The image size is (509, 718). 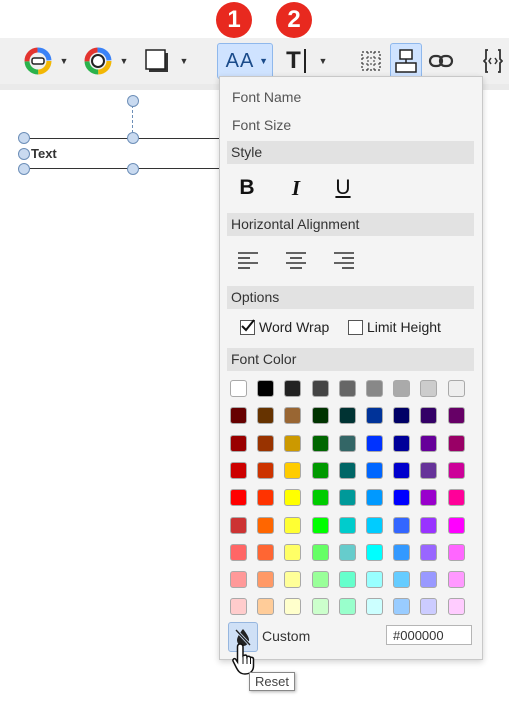 I want to click on font-size-item: Font Size, so click(x=261, y=125).